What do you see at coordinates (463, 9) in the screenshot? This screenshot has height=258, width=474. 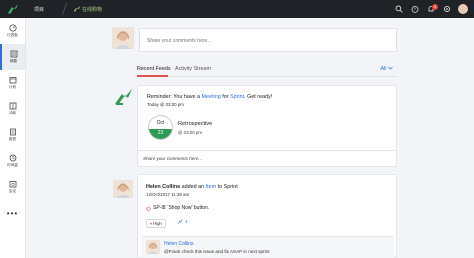 I see `user-avatar` at bounding box center [463, 9].